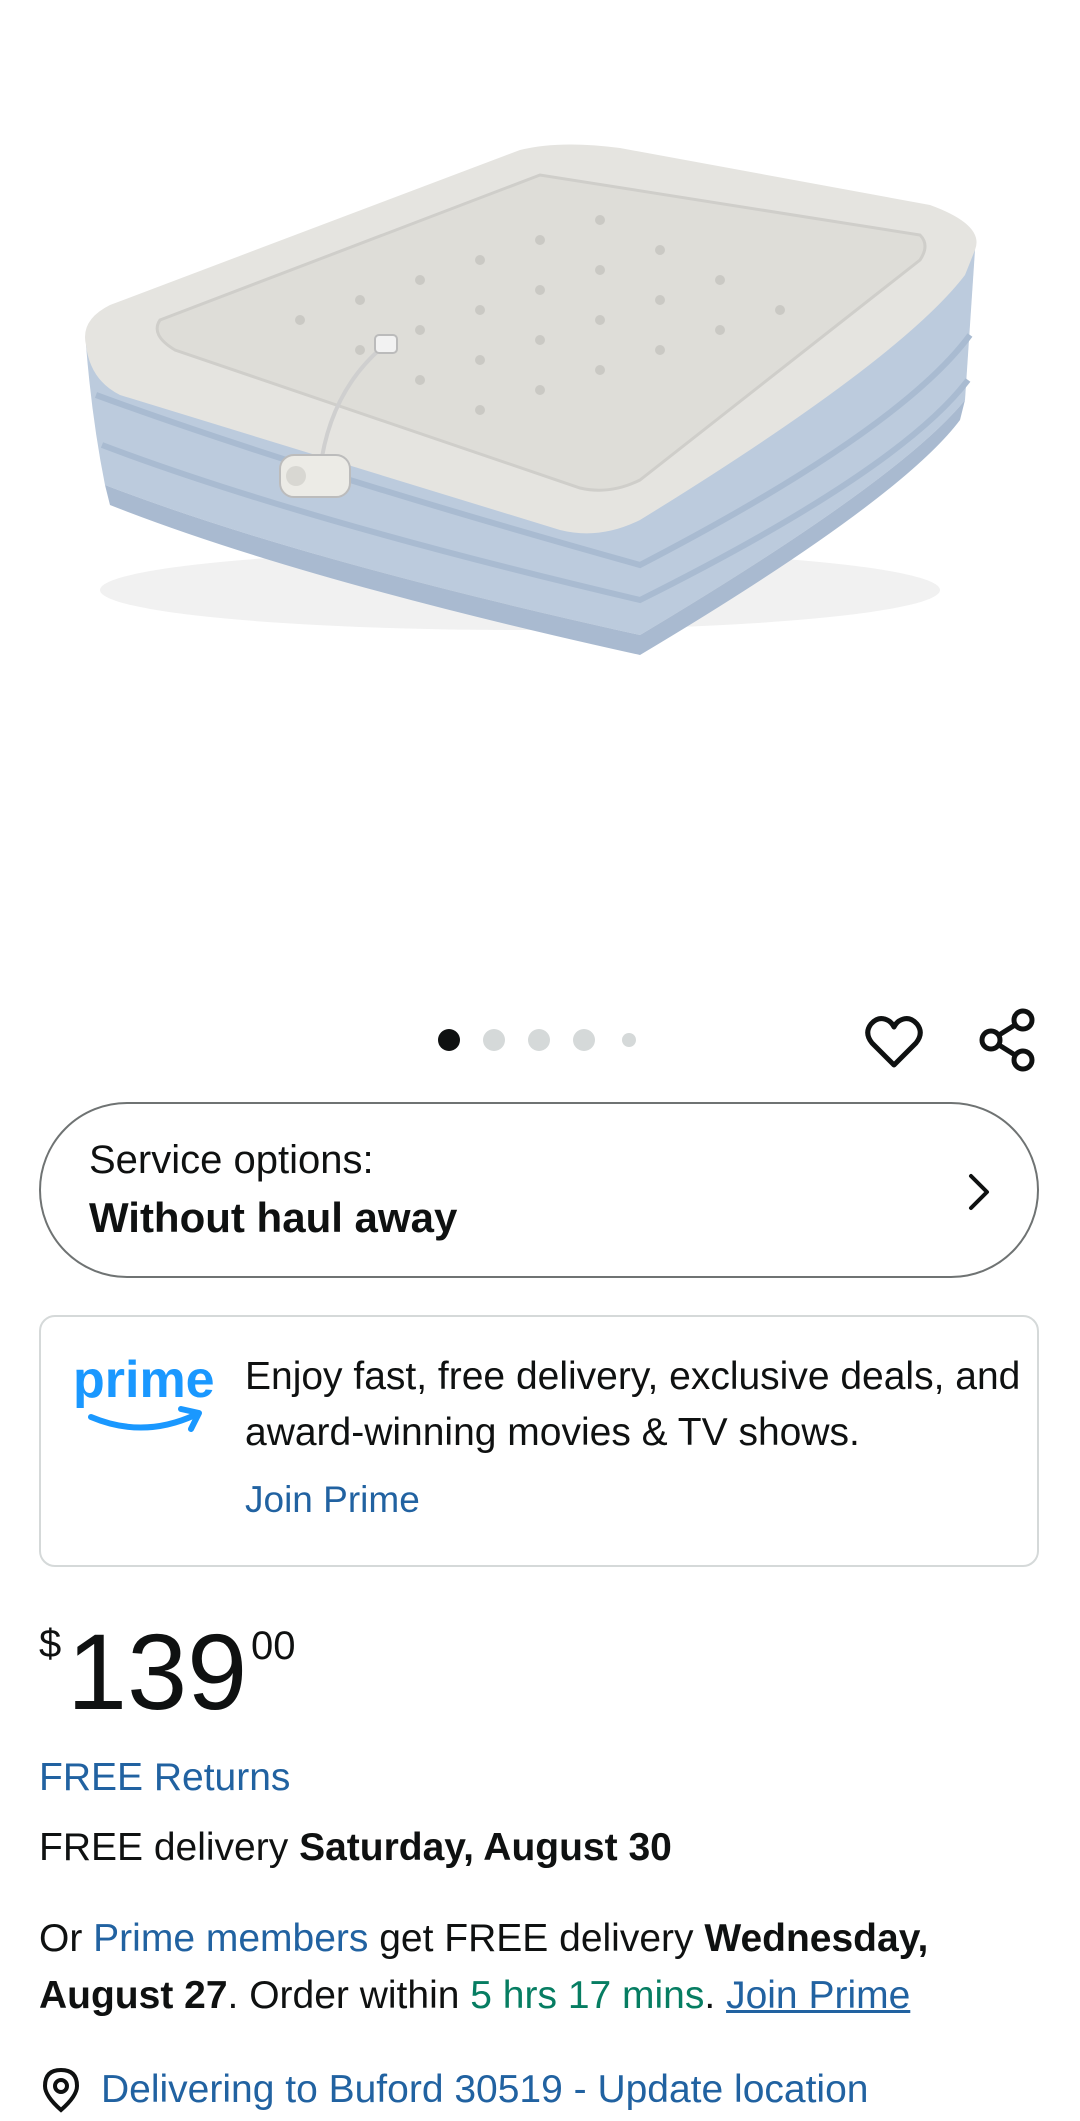  Describe the element at coordinates (66, 1938) in the screenshot. I see `prime-delivery-or: Or` at that location.